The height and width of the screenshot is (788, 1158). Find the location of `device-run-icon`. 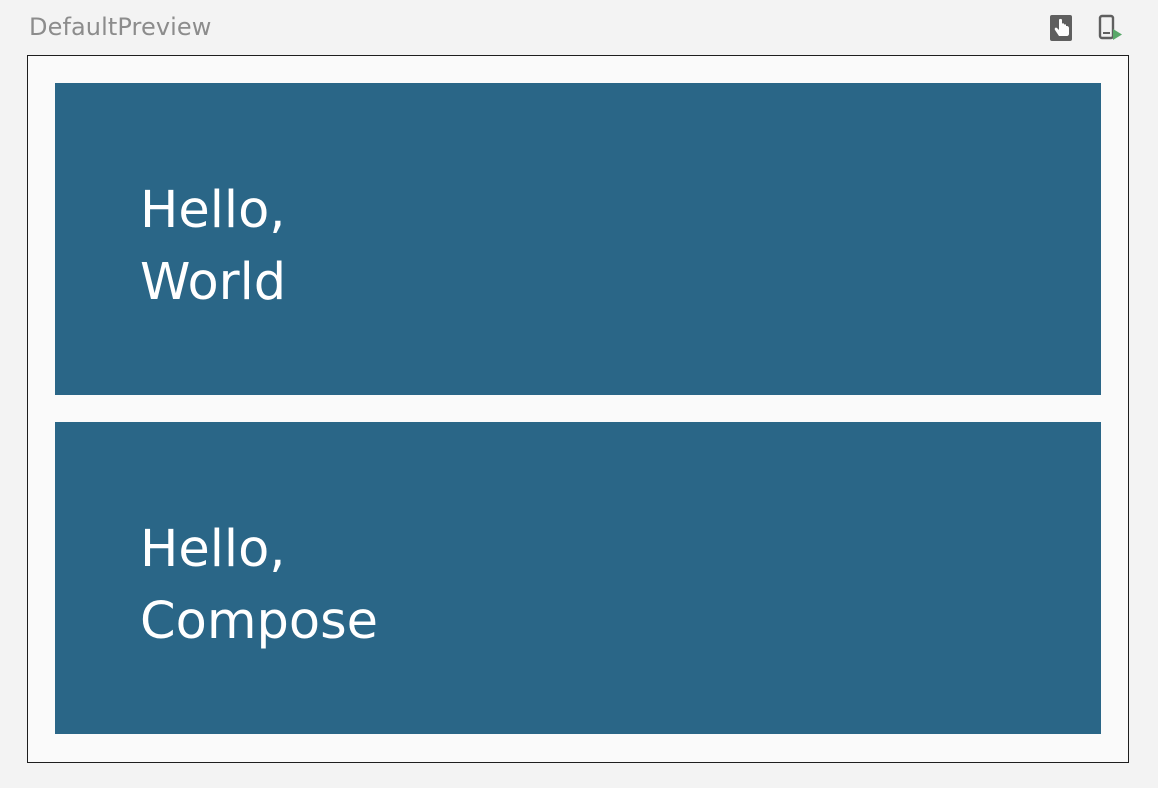

device-run-icon is located at coordinates (1110, 27).